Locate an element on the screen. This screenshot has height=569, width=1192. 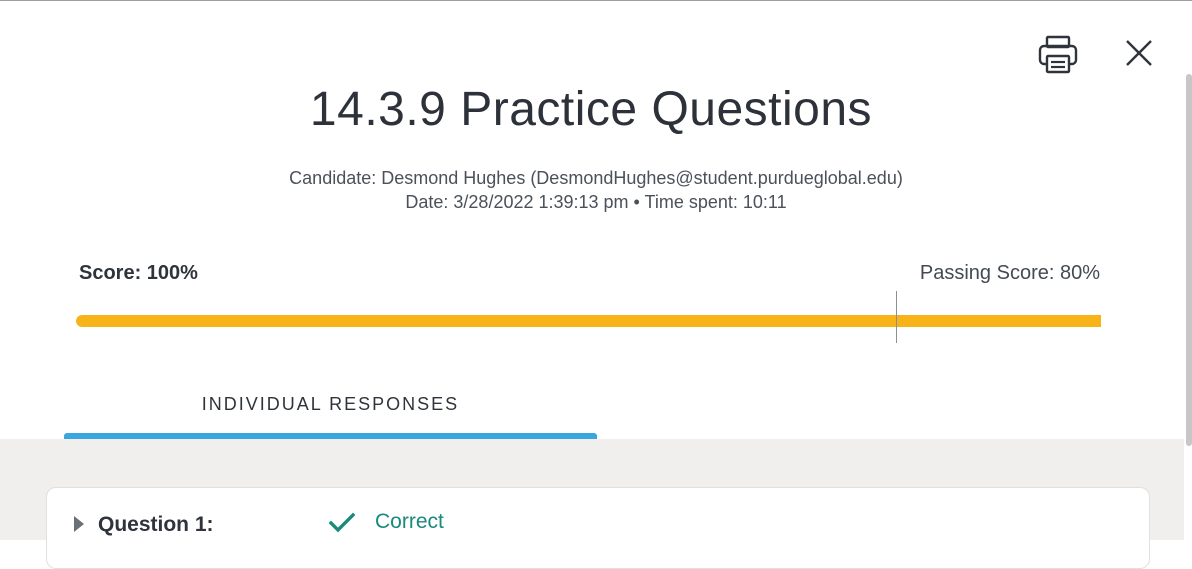
close-icon is located at coordinates (1139, 53).